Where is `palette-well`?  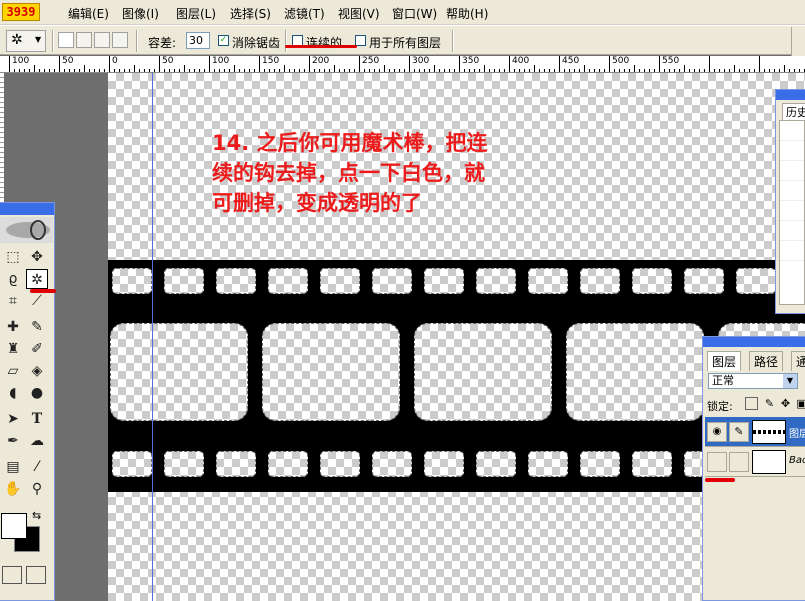
palette-well is located at coordinates (798, 42).